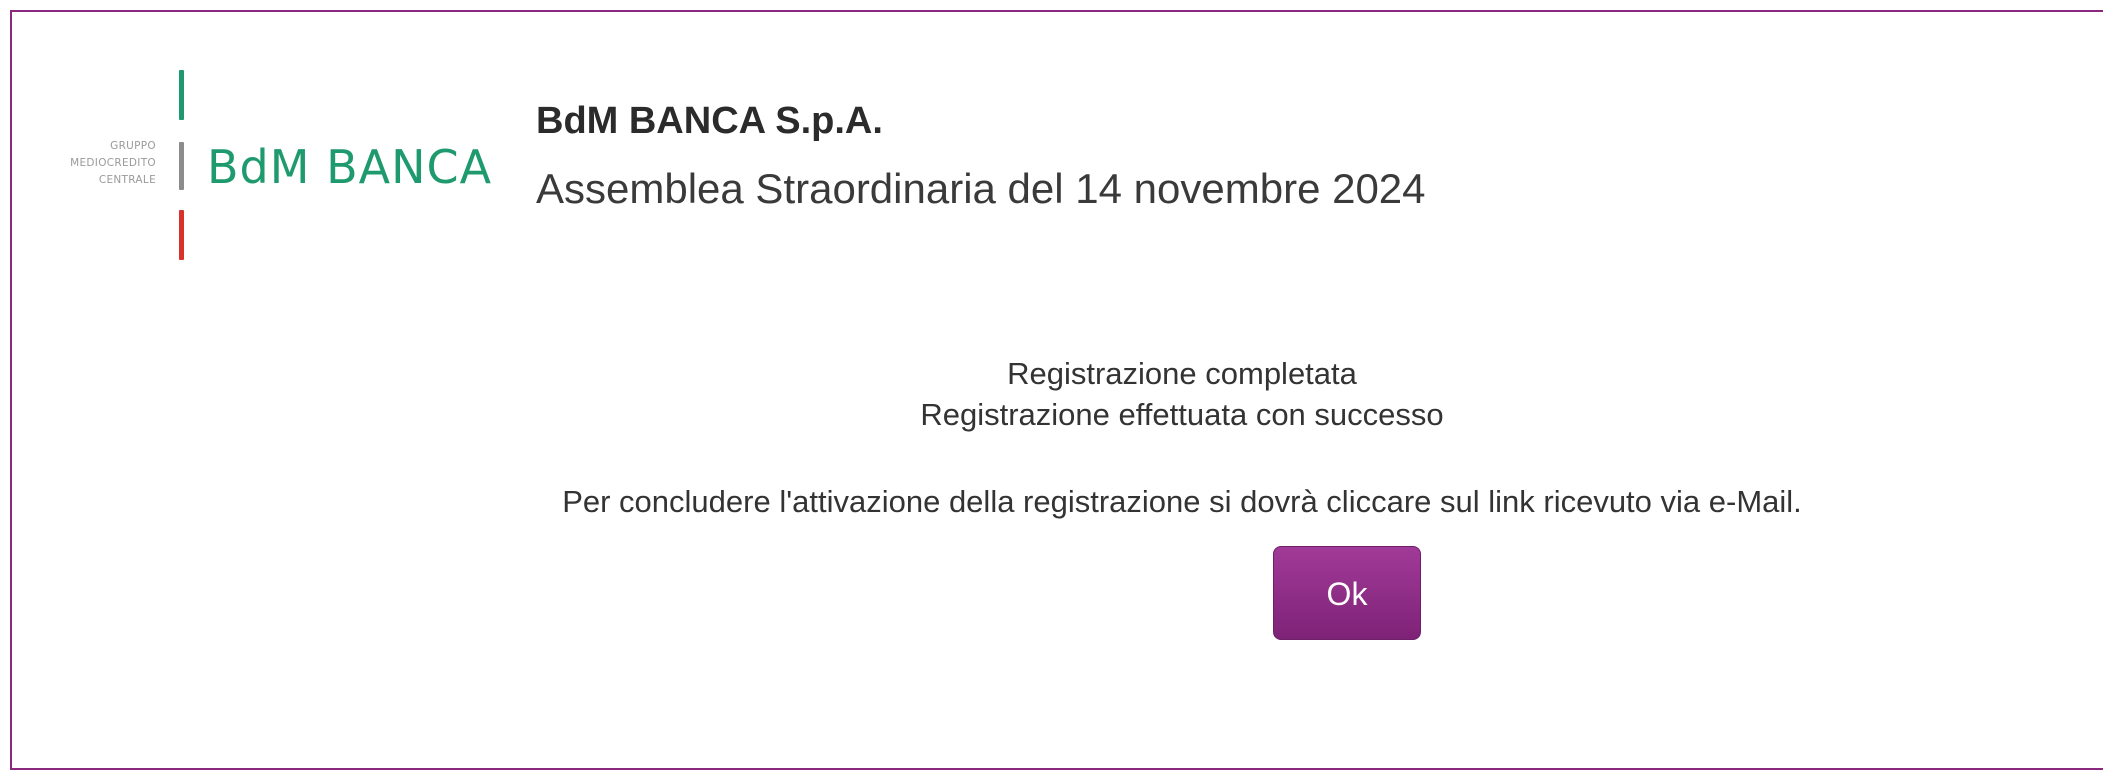 The width and height of the screenshot is (2103, 770). Describe the element at coordinates (181, 235) in the screenshot. I see `logo-red-bar` at that location.